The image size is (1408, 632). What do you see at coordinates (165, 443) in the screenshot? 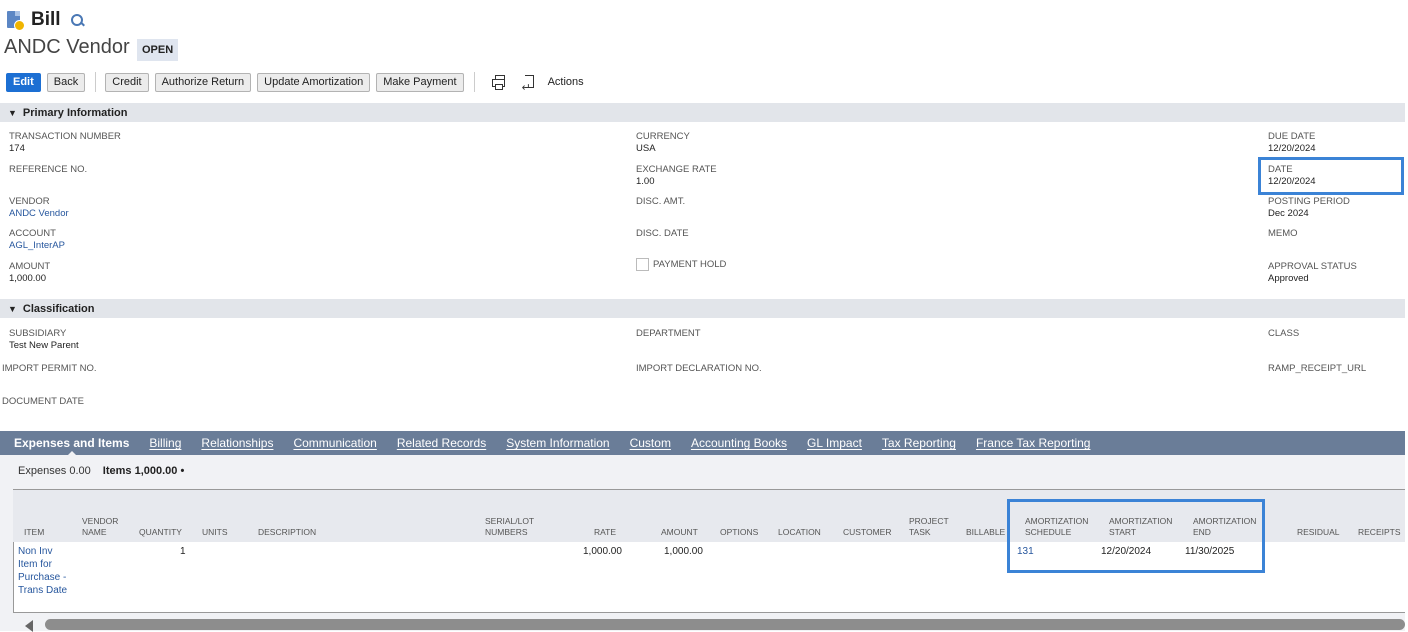
I see `tab-billing: Billing` at bounding box center [165, 443].